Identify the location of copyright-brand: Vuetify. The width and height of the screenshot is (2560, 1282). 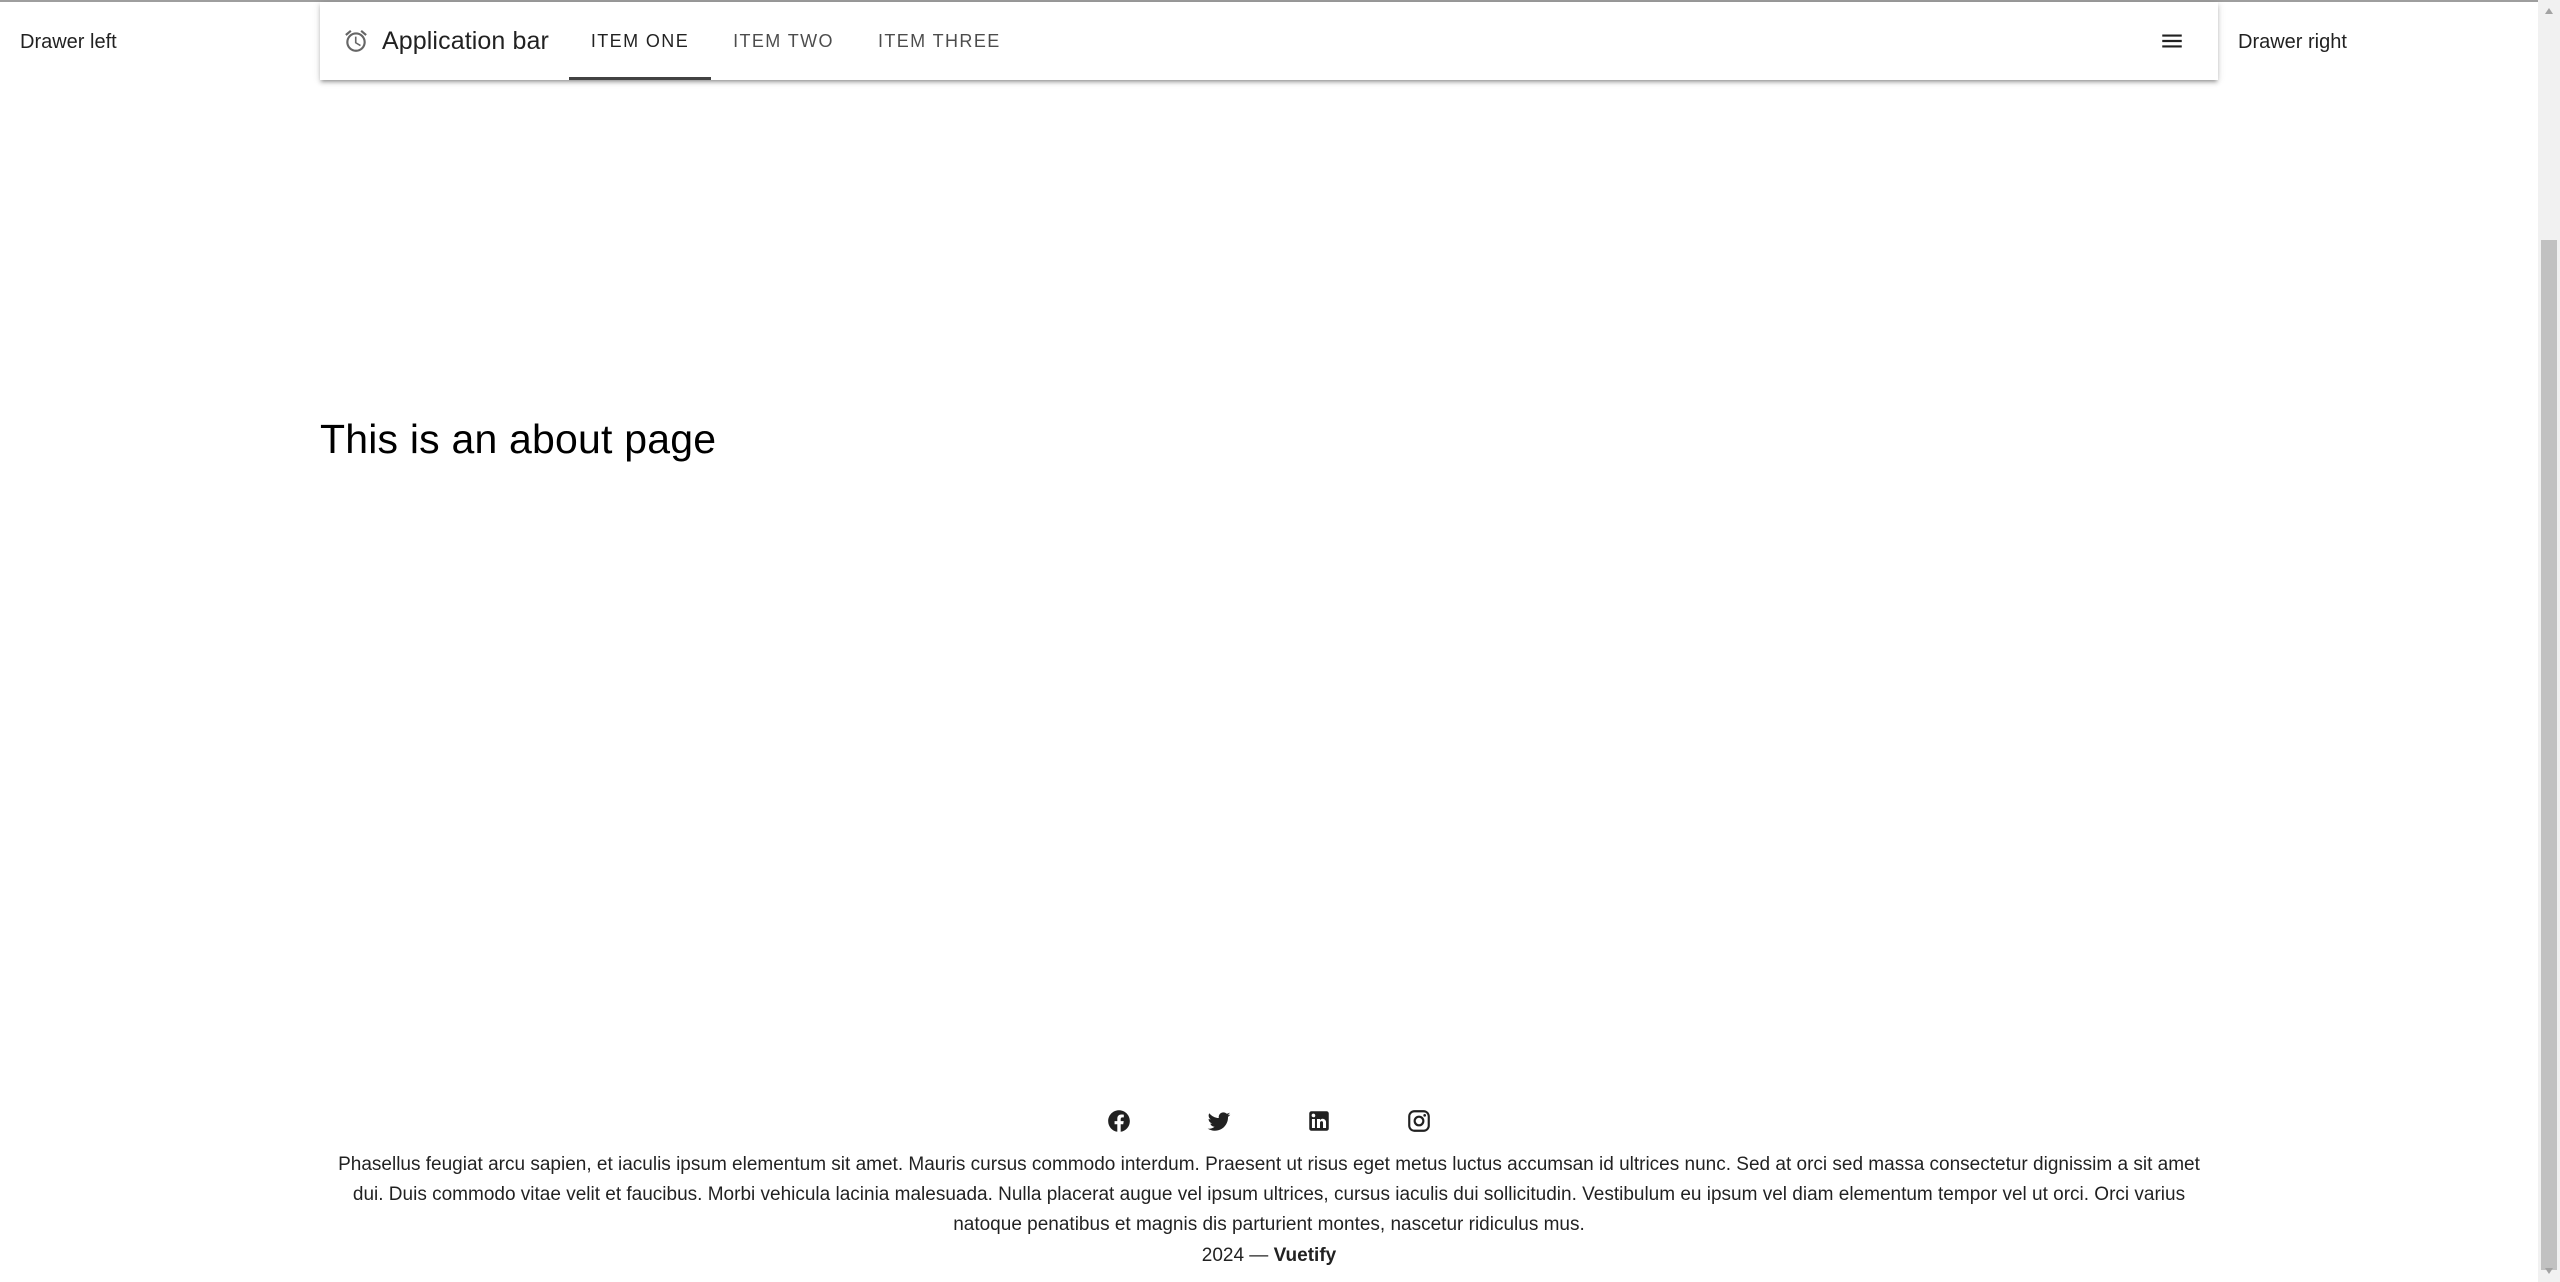
(1305, 1255).